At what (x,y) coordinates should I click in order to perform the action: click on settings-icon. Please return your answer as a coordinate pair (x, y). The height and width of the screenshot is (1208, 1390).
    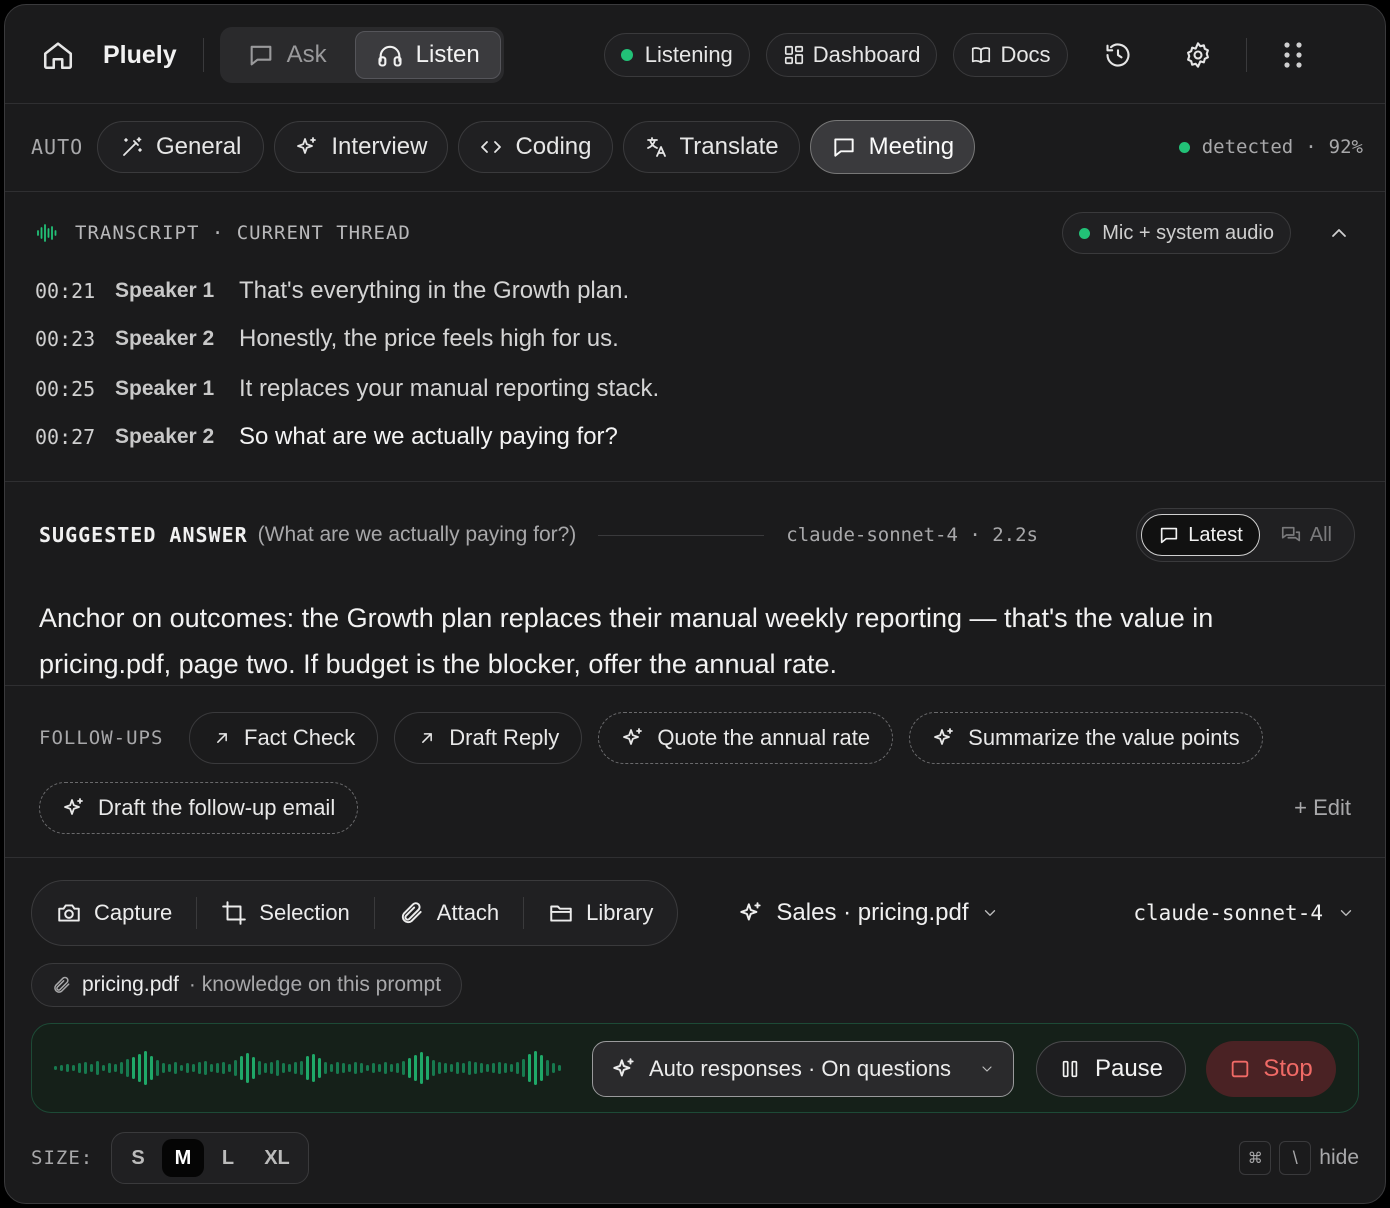
    Looking at the image, I should click on (1198, 55).